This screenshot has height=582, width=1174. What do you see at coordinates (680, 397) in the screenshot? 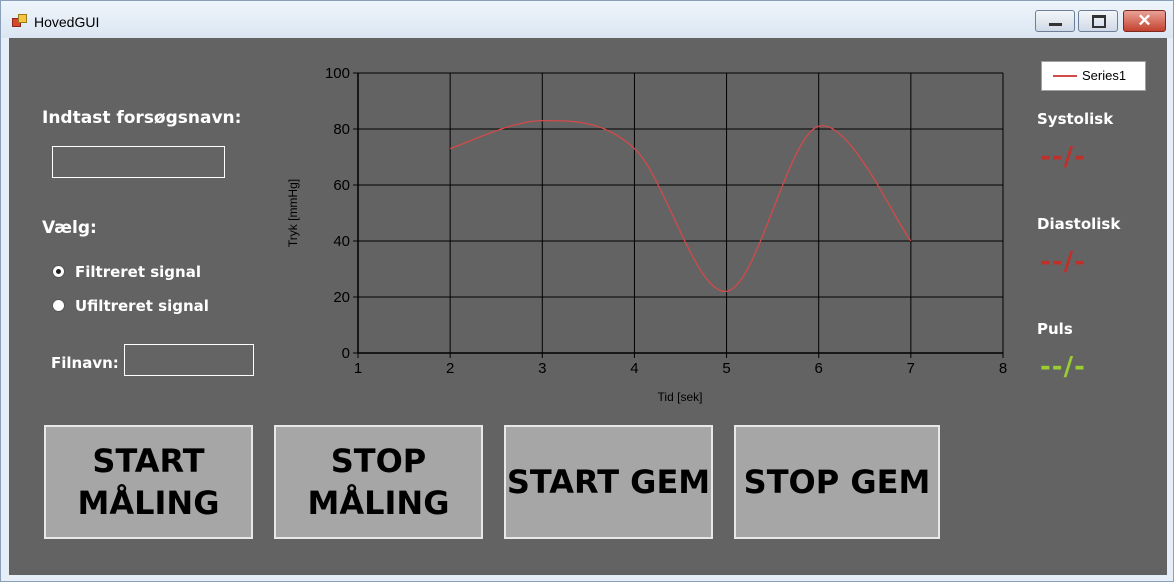
I see `x-axis-label: Tid [sek]` at bounding box center [680, 397].